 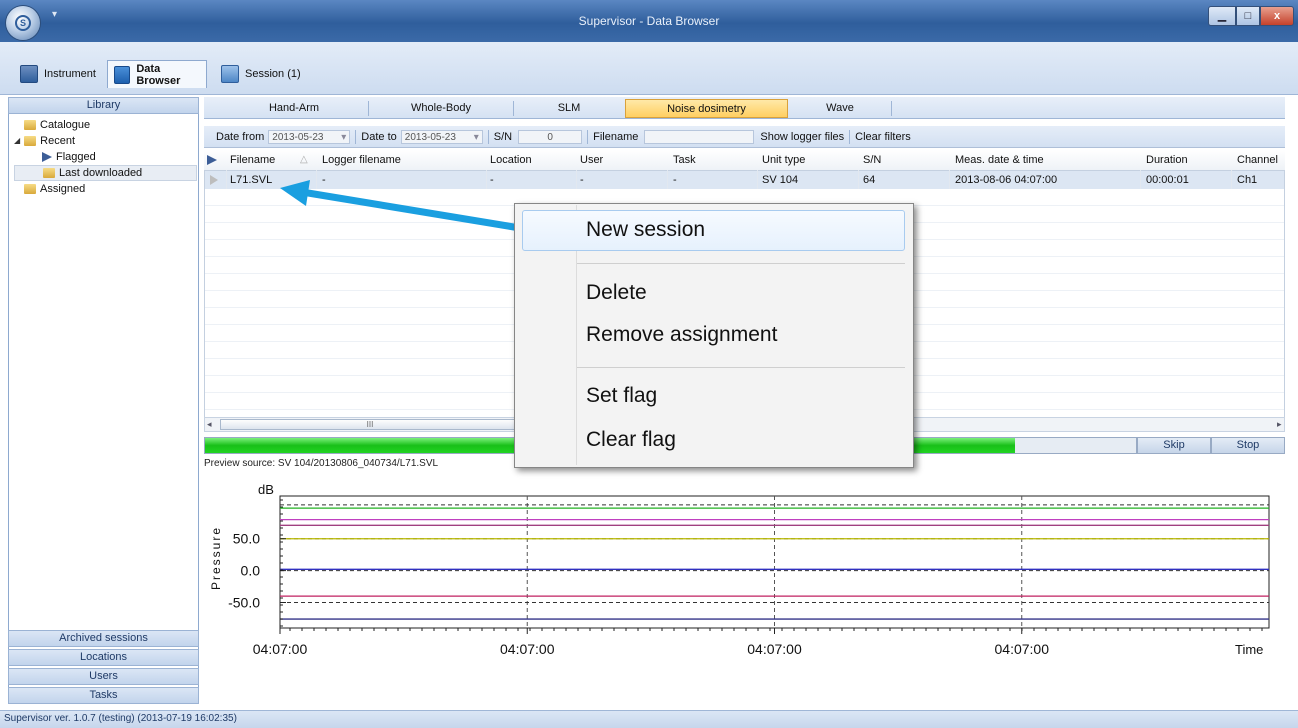 I want to click on arrow-shaft, so click(x=411, y=210).